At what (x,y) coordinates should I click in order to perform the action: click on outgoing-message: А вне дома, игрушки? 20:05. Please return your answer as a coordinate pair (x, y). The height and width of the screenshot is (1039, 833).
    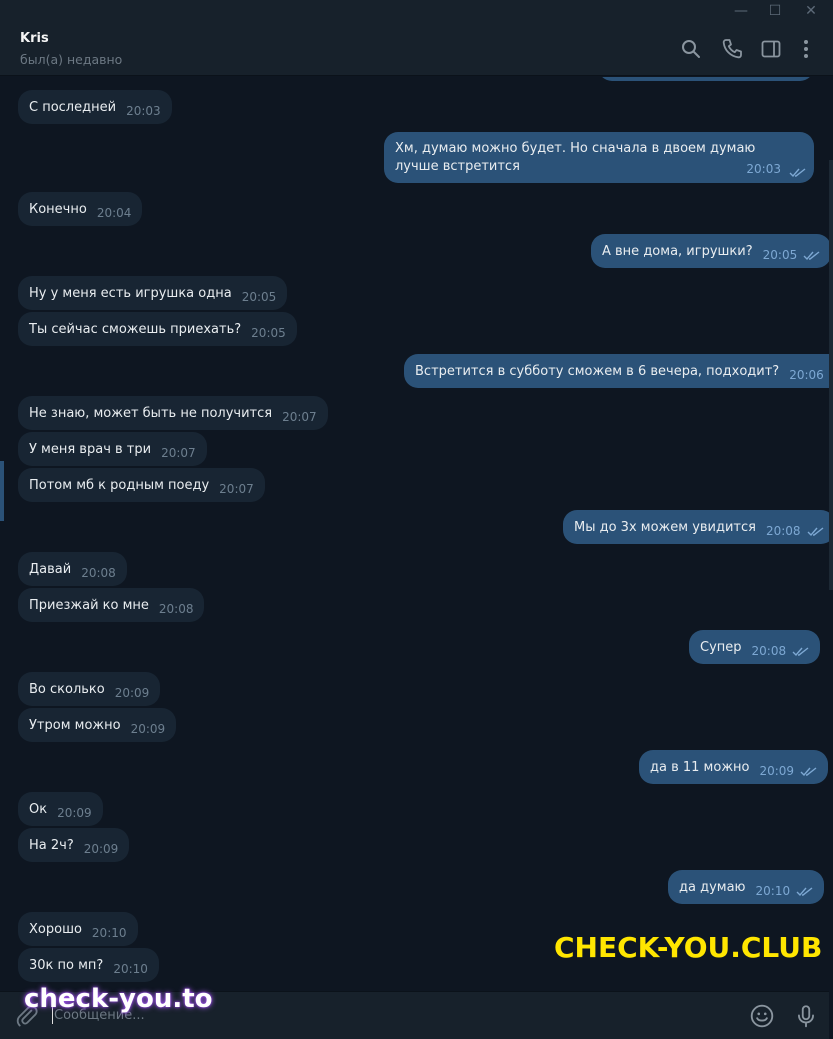
    Looking at the image, I should click on (710, 251).